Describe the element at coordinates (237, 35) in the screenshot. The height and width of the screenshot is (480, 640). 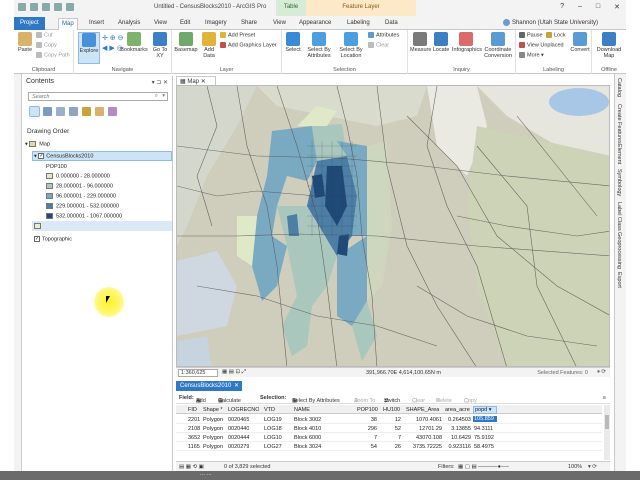
I see `add-preset-button: Add Preset` at that location.